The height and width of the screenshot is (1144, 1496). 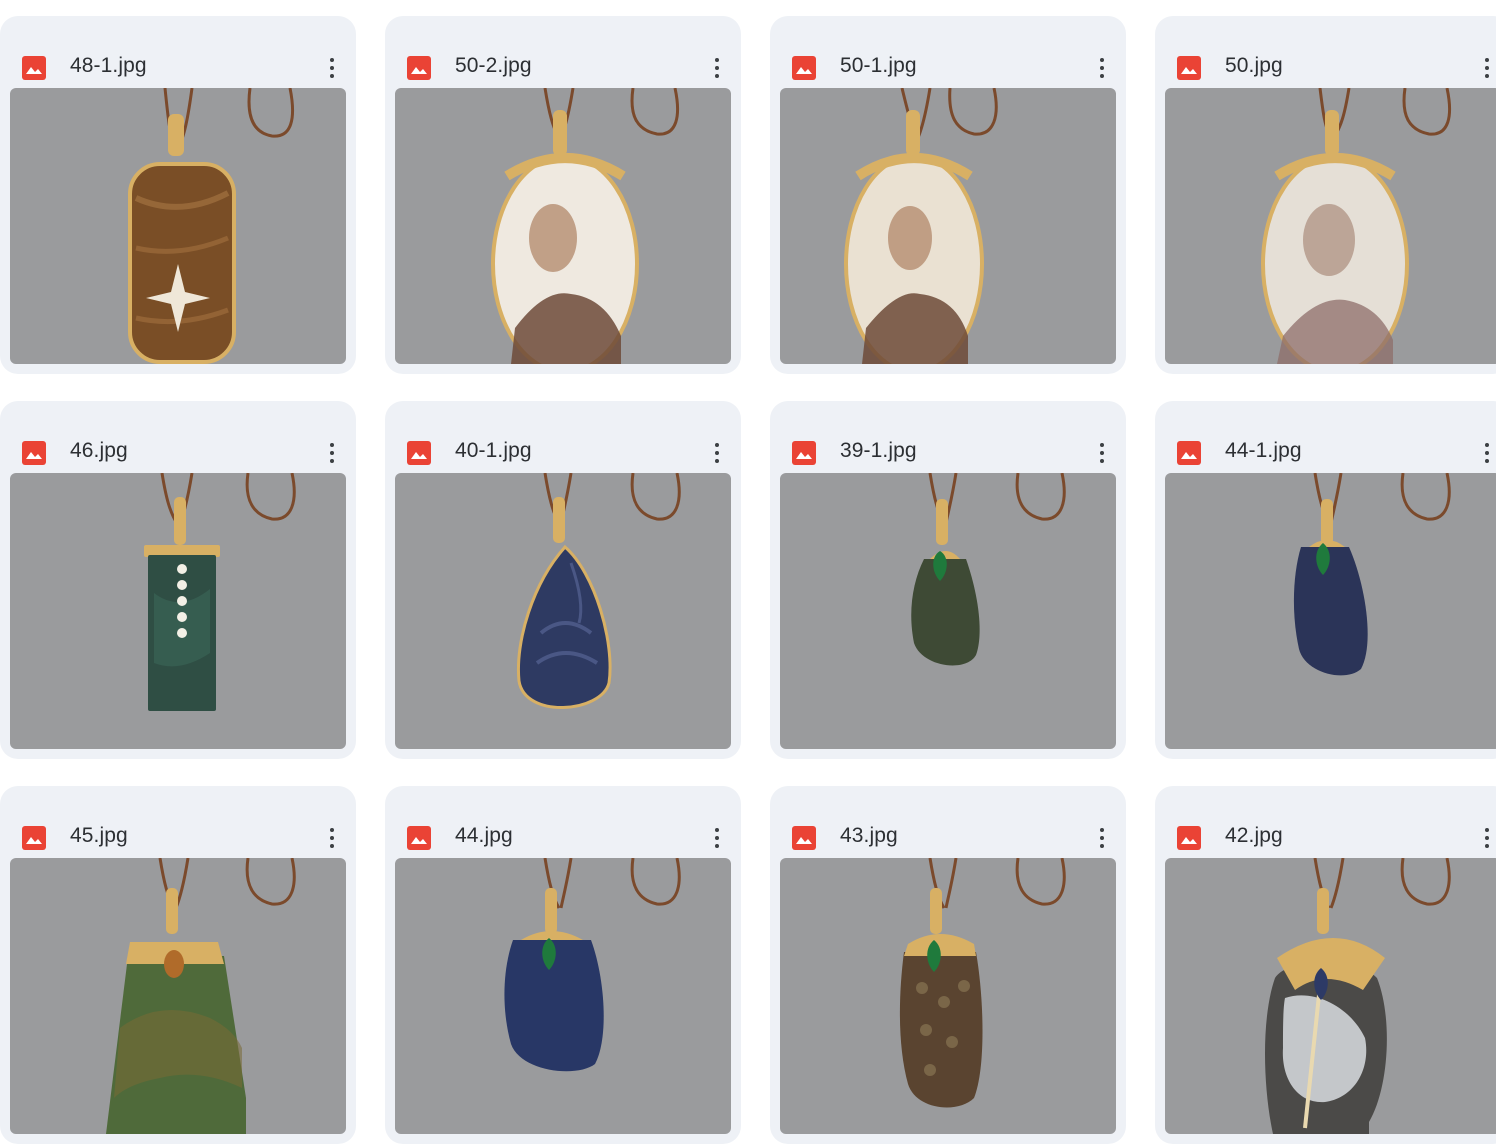 I want to click on file-card-header: 50.jpg, so click(x=1325, y=52).